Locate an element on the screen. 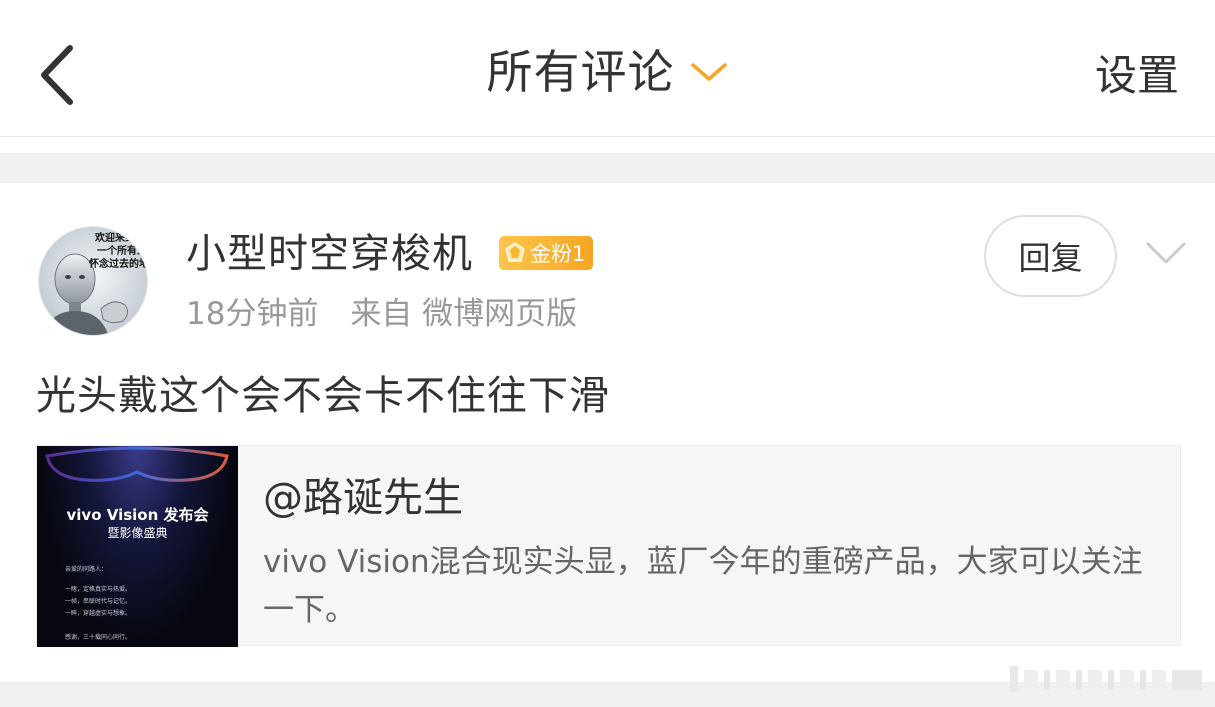 This screenshot has width=1215, height=707. fan-badge: 金粉1 is located at coordinates (546, 253).